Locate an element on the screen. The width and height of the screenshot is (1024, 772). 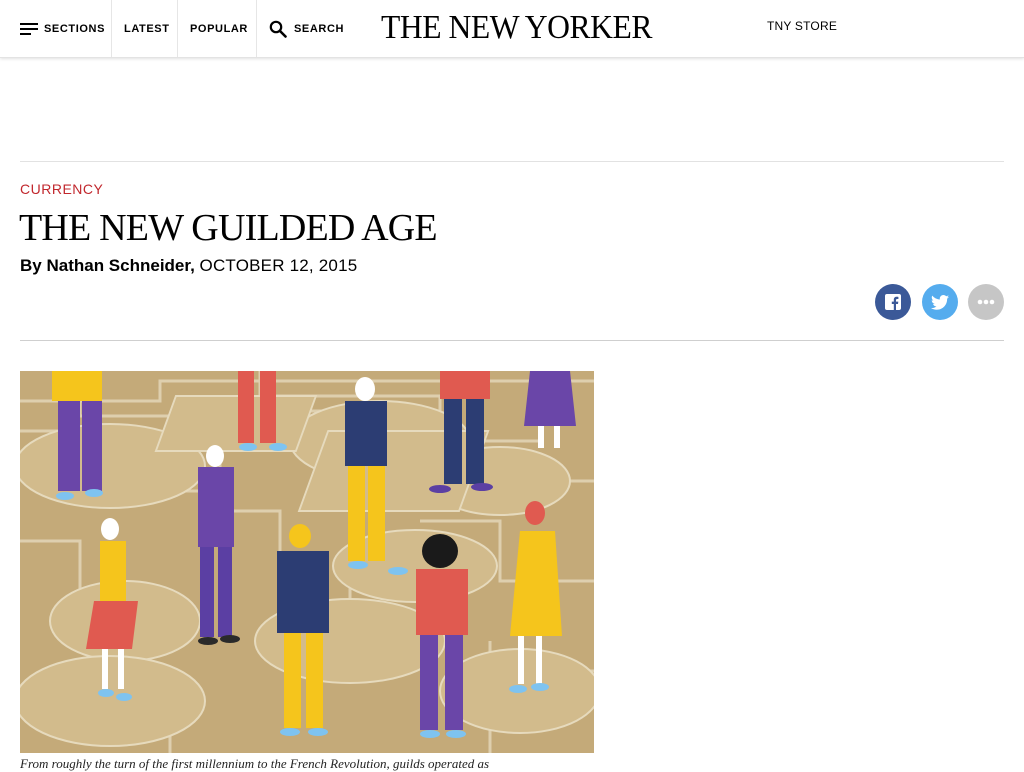
rubric-link: CURRENCY is located at coordinates (61, 189).